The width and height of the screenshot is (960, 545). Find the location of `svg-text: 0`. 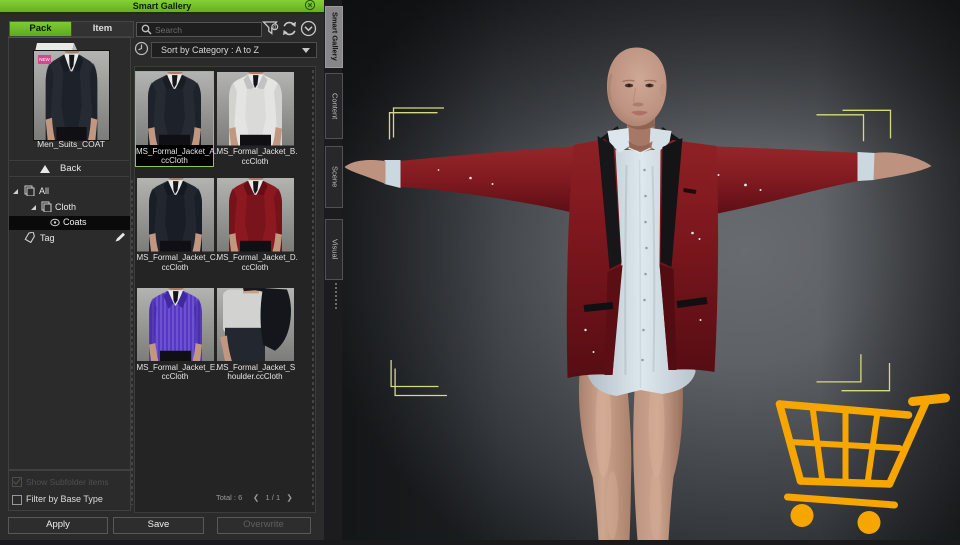

svg-text: 0 is located at coordinates (274, 28).